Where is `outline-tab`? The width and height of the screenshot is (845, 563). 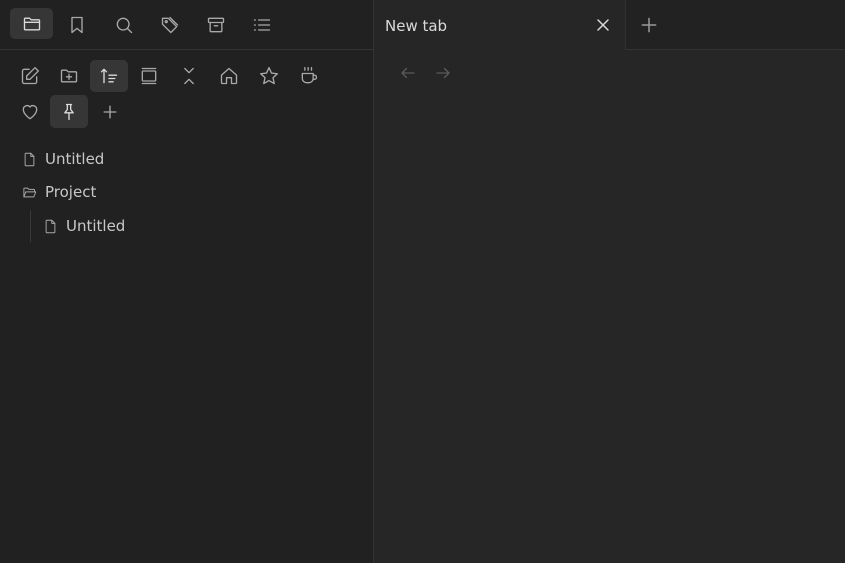 outline-tab is located at coordinates (262, 25).